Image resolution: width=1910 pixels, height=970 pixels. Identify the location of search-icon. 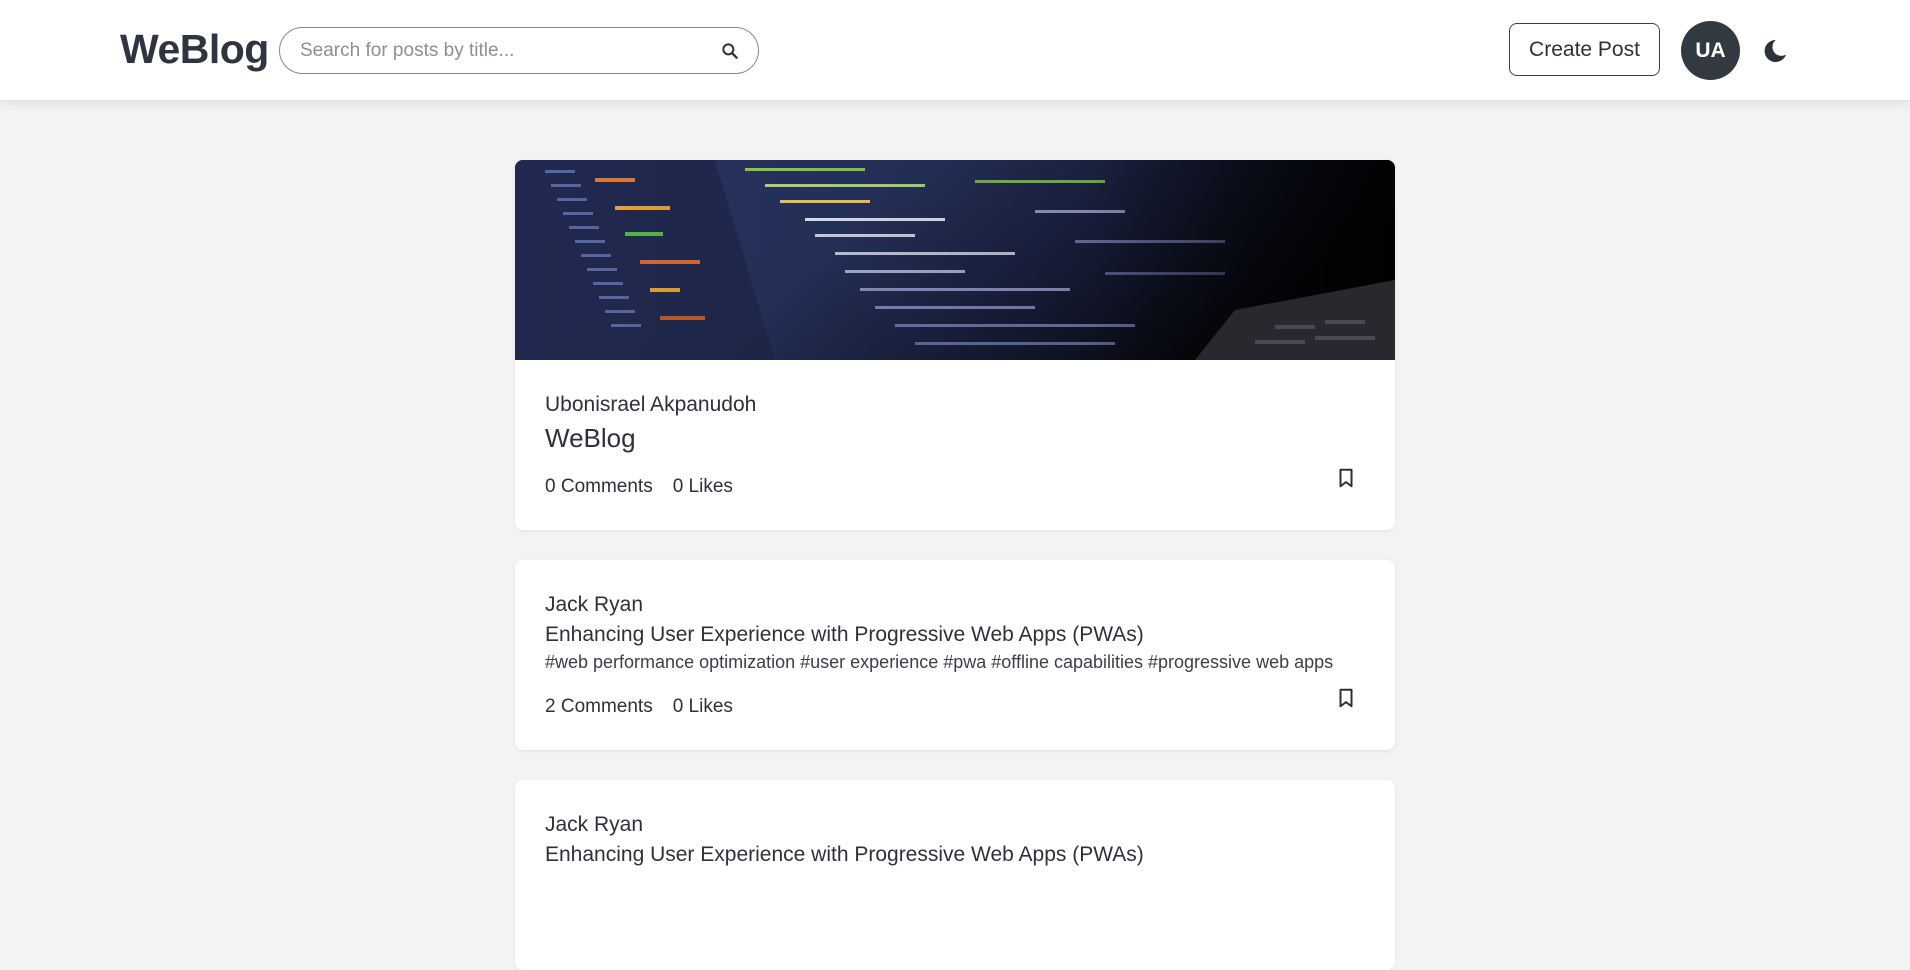
(730, 51).